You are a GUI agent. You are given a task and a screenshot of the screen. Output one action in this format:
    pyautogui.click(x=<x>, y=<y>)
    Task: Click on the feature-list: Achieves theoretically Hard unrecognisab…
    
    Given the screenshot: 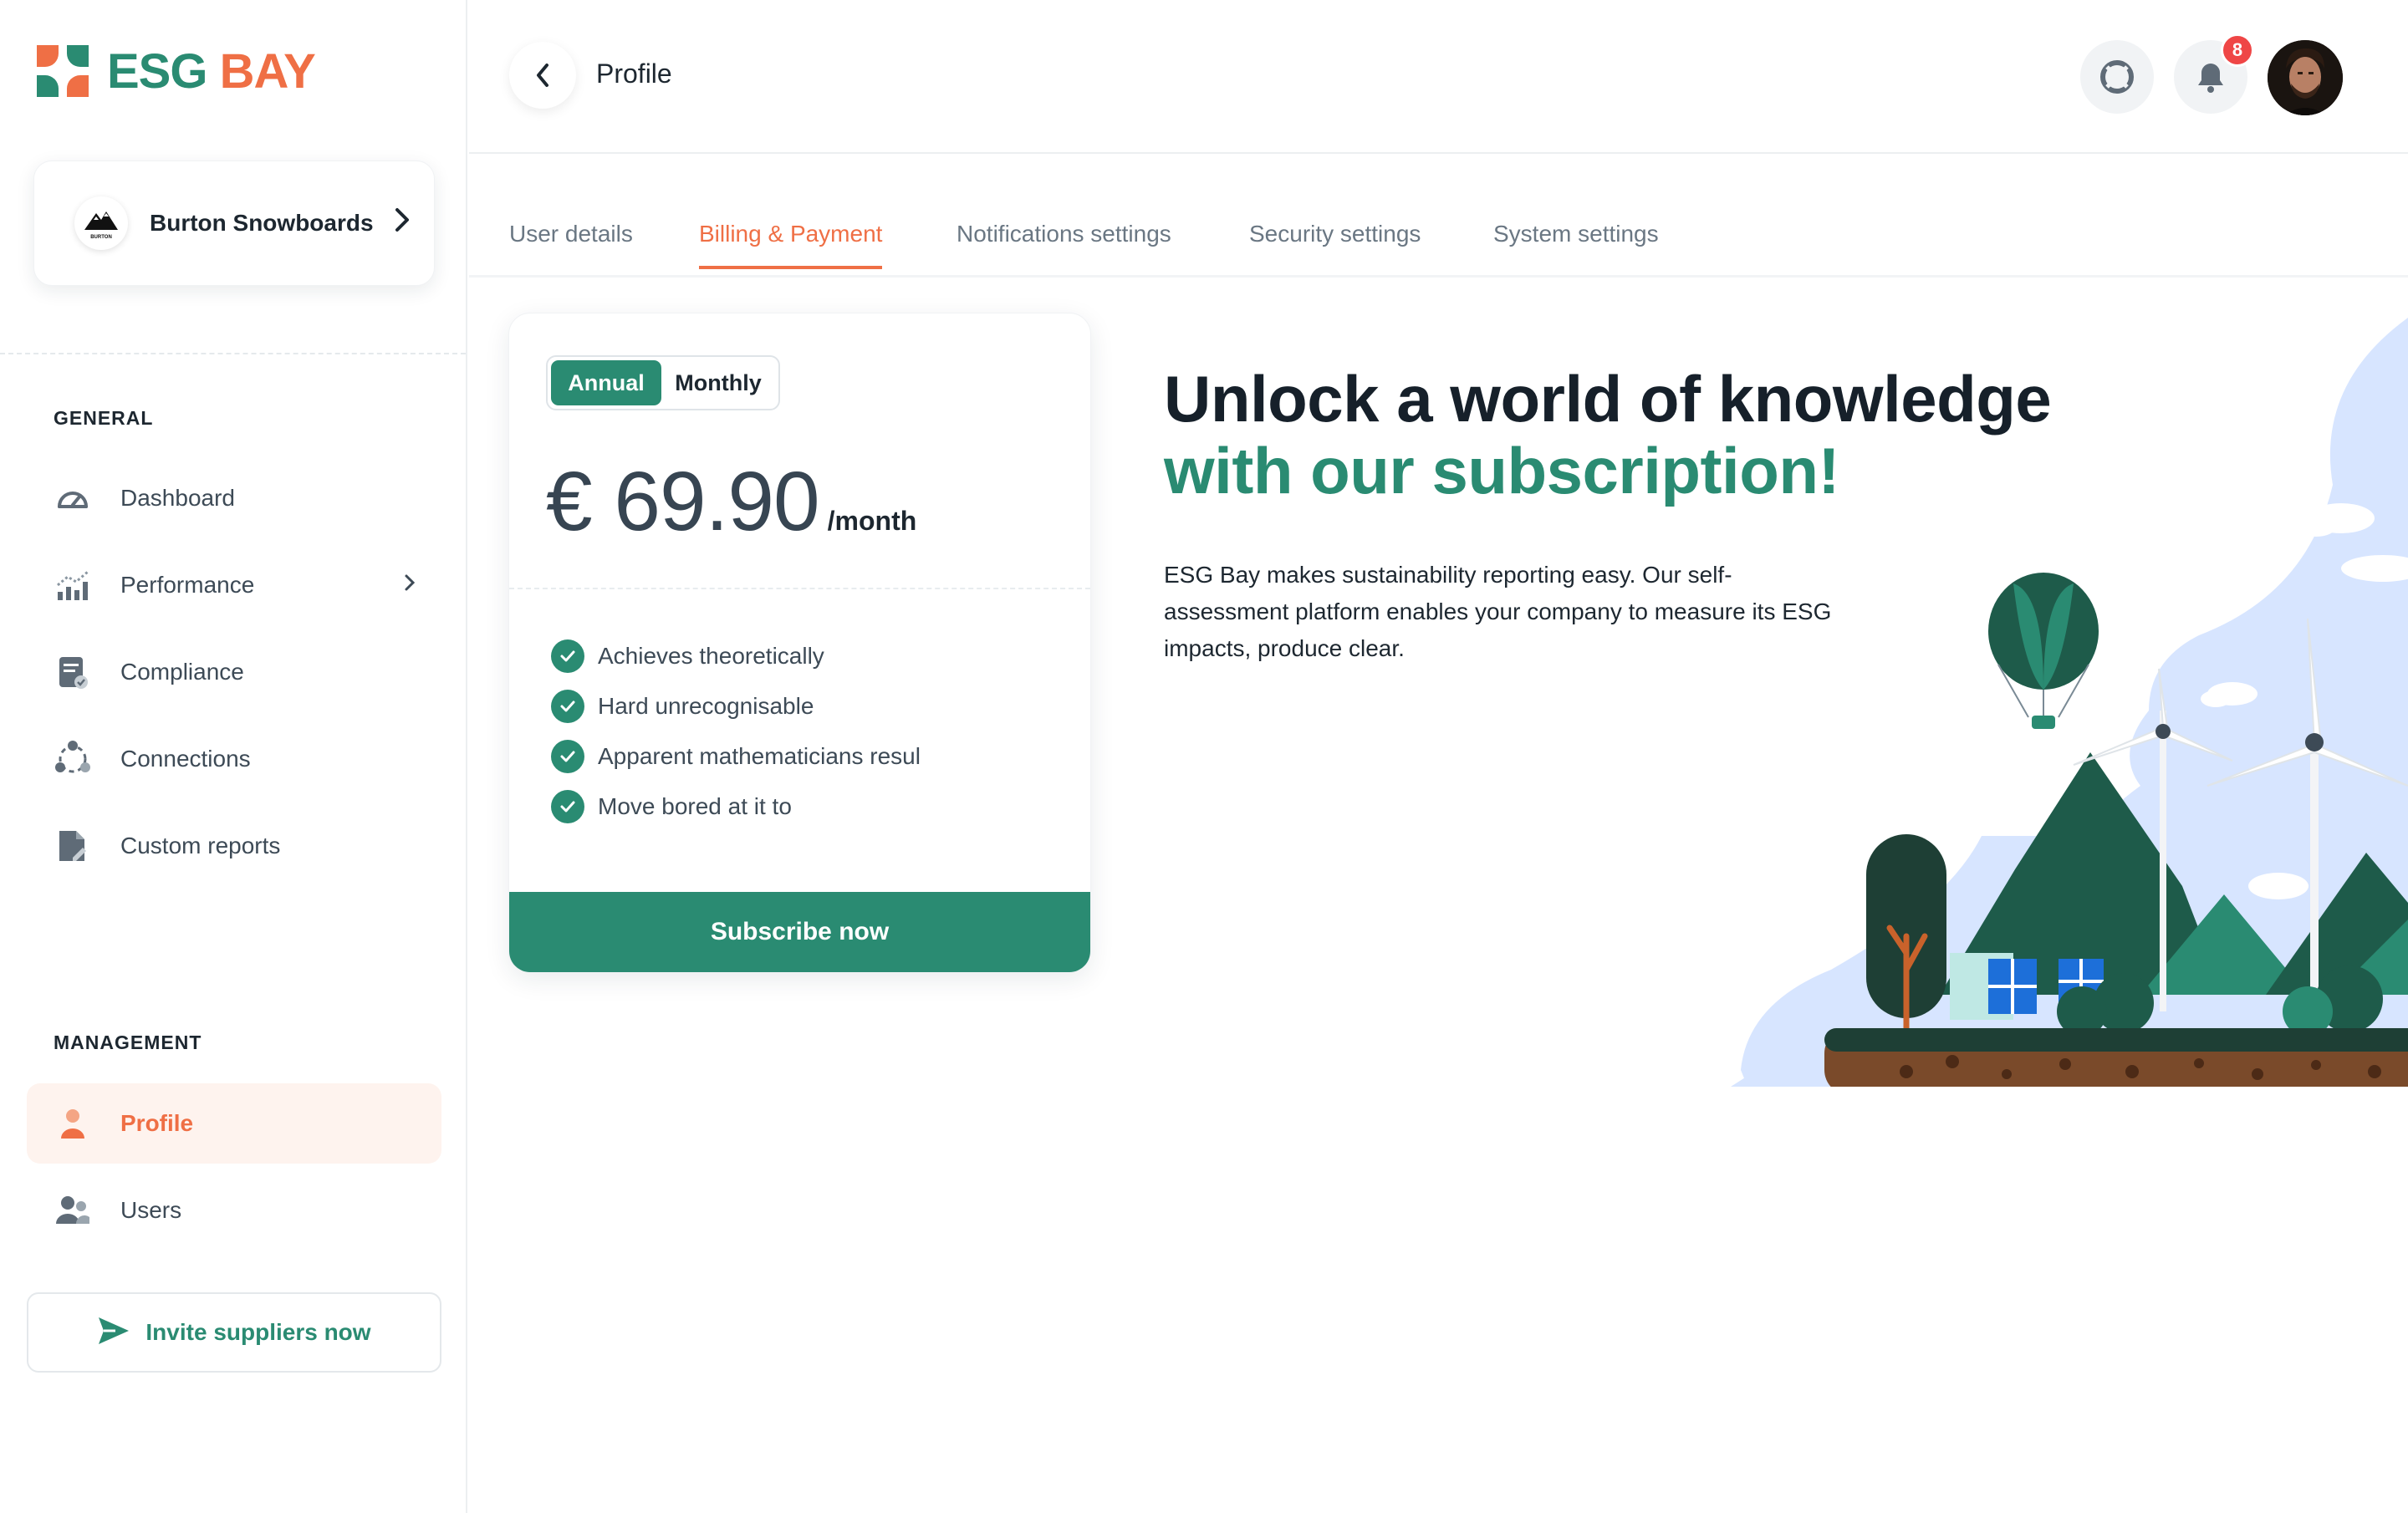 What is the action you would take?
    pyautogui.click(x=736, y=731)
    